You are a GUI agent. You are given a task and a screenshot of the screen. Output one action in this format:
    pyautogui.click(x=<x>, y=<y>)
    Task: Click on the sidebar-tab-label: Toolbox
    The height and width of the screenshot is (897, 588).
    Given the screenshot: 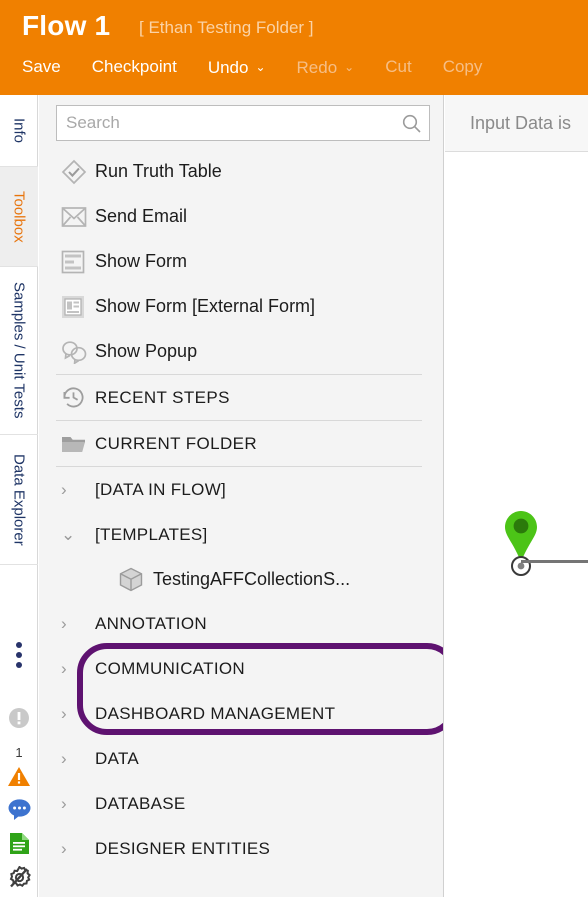 What is the action you would take?
    pyautogui.click(x=19, y=216)
    